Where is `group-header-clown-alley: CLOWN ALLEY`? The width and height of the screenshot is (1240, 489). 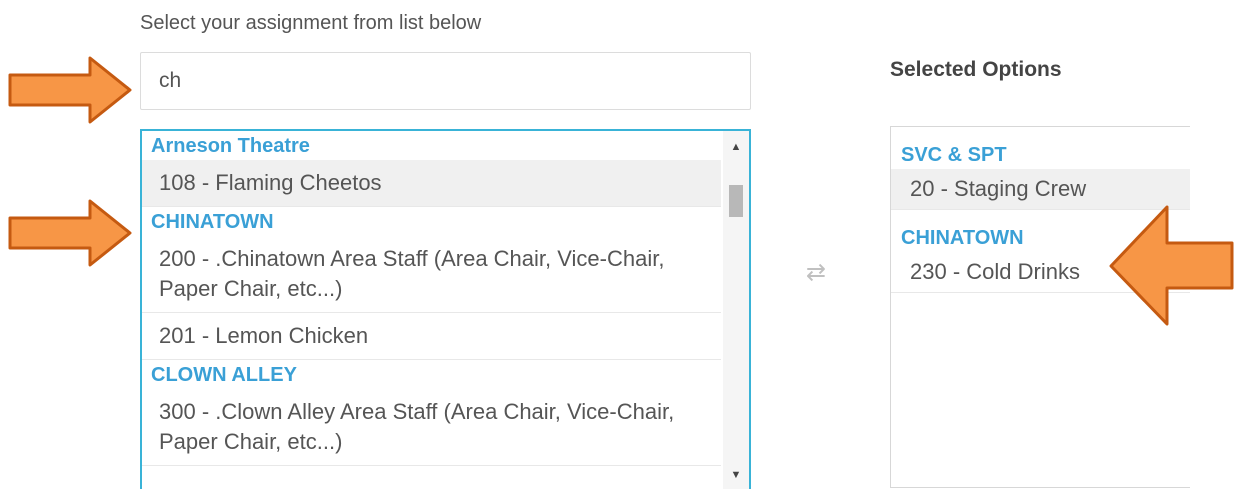
group-header-clown-alley: CLOWN ALLEY is located at coordinates (224, 375).